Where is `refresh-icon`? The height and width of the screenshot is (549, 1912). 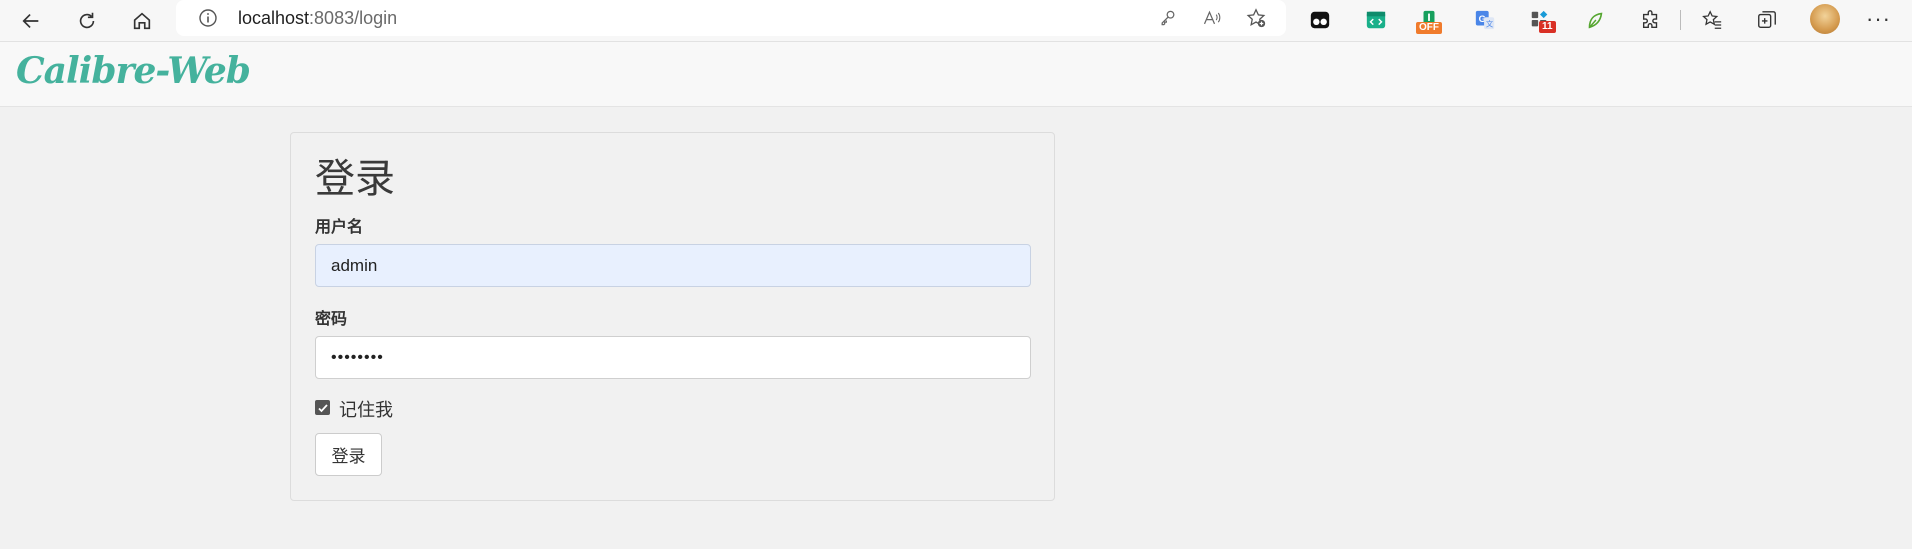 refresh-icon is located at coordinates (87, 21).